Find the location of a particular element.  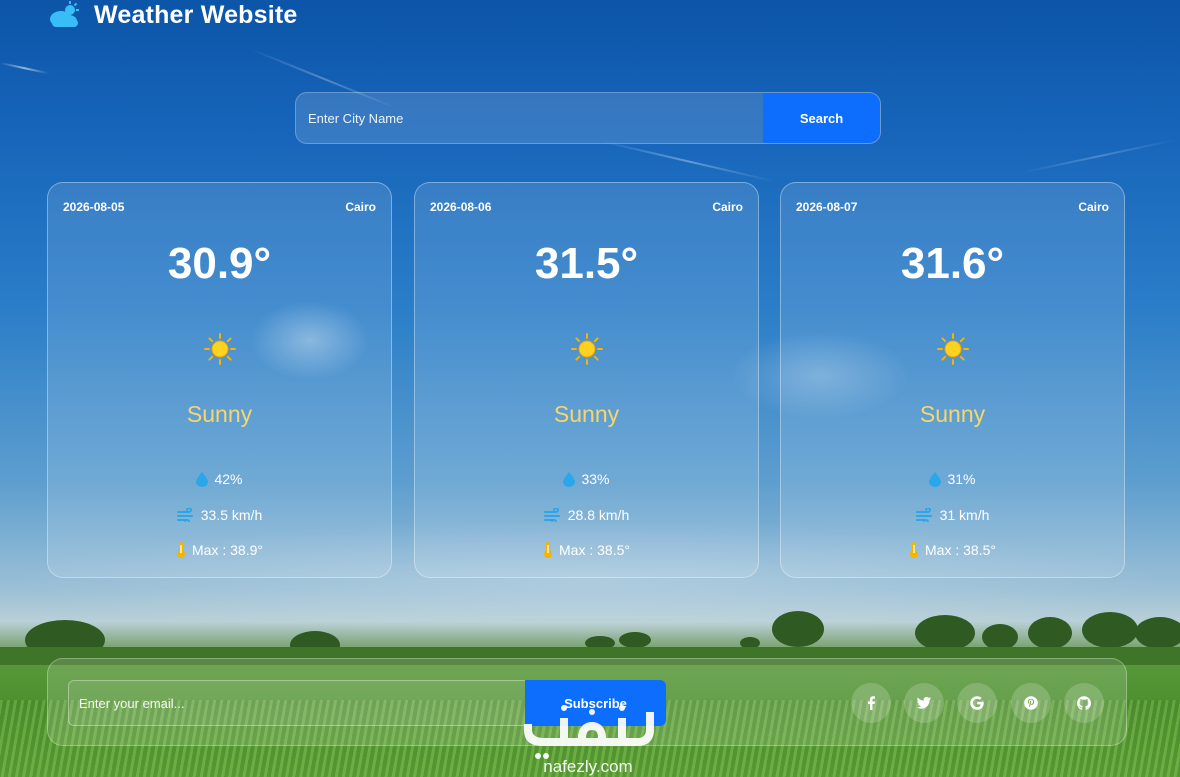

forecast-date: 2026-08-06 is located at coordinates (461, 207).